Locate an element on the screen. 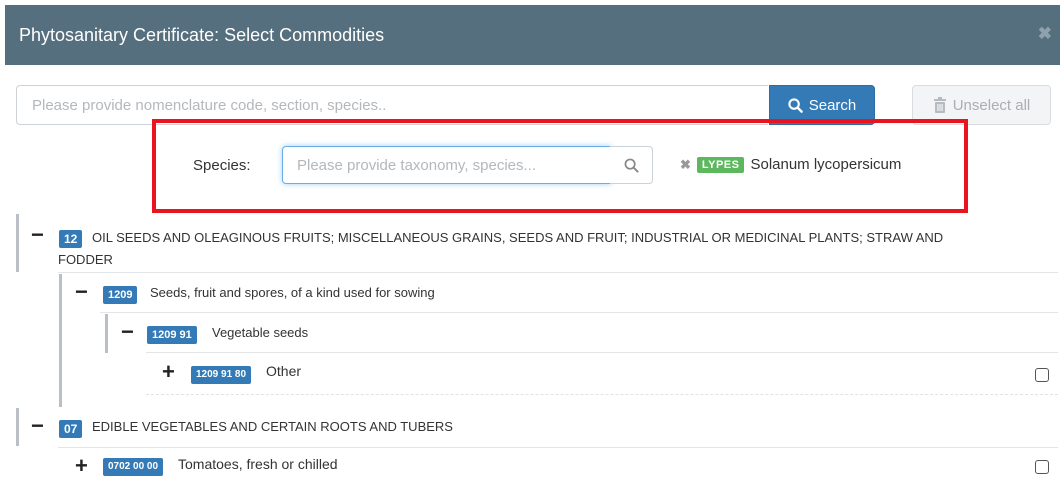 The image size is (1060, 483). remove-tag-icon: ✖ is located at coordinates (685, 165).